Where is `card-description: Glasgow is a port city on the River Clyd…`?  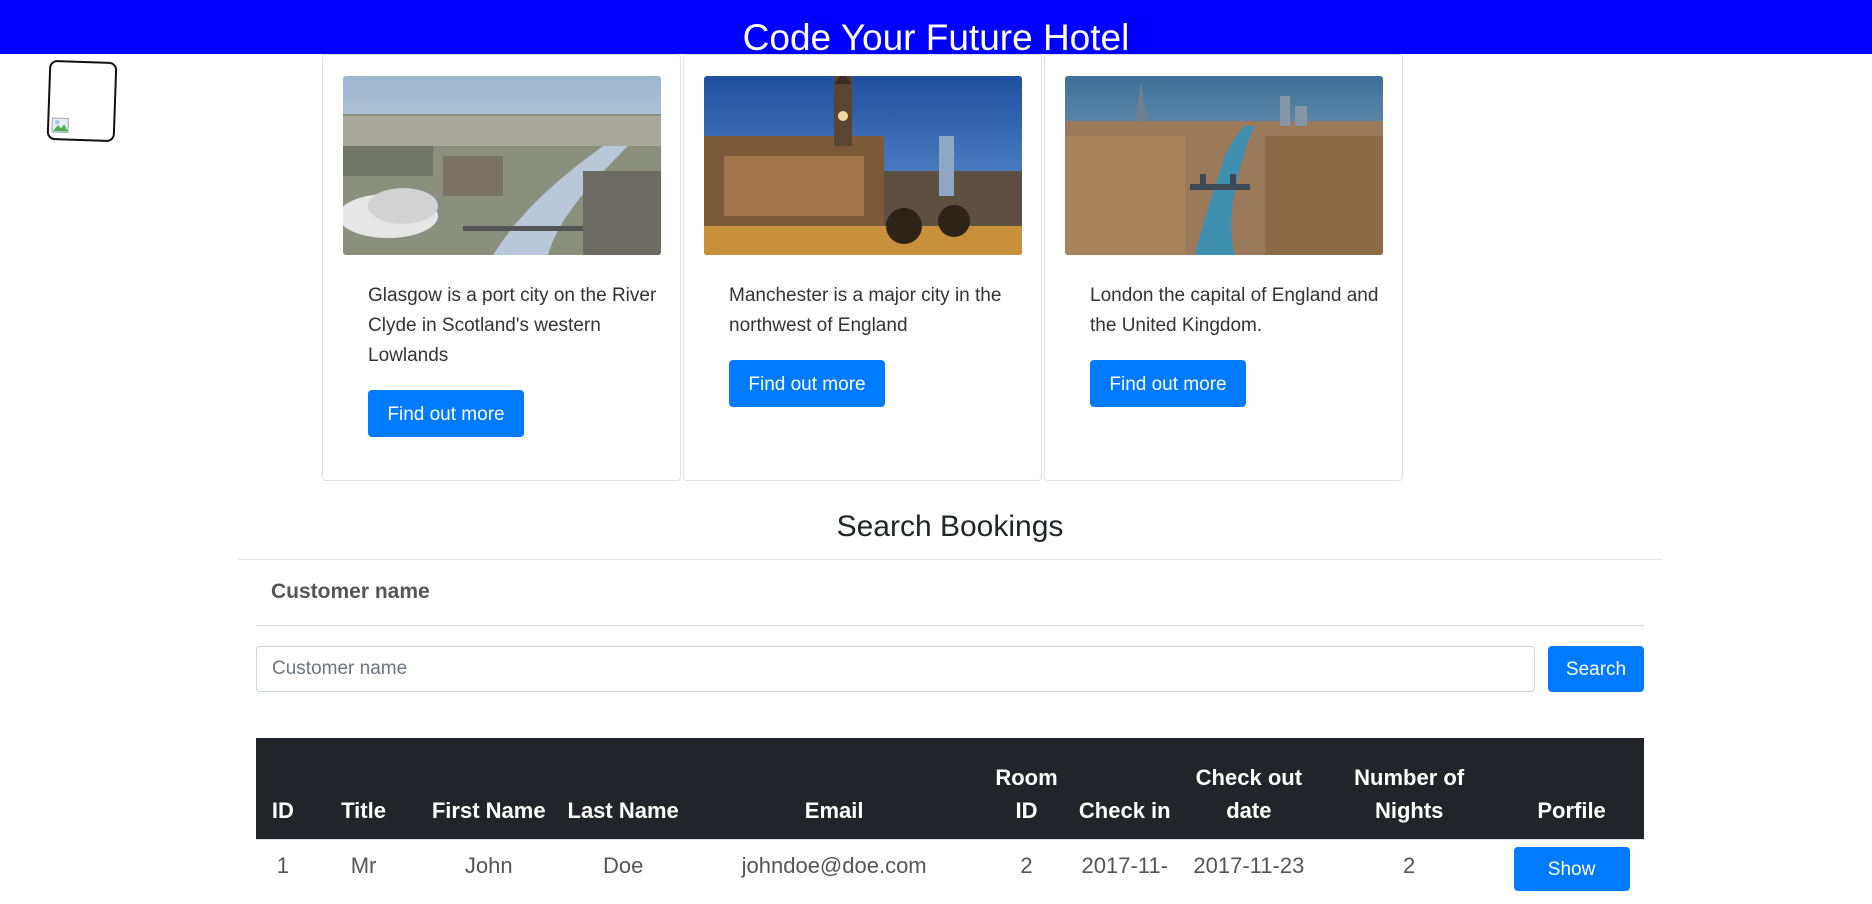 card-description: Glasgow is a port city on the River Clyd… is located at coordinates (512, 325).